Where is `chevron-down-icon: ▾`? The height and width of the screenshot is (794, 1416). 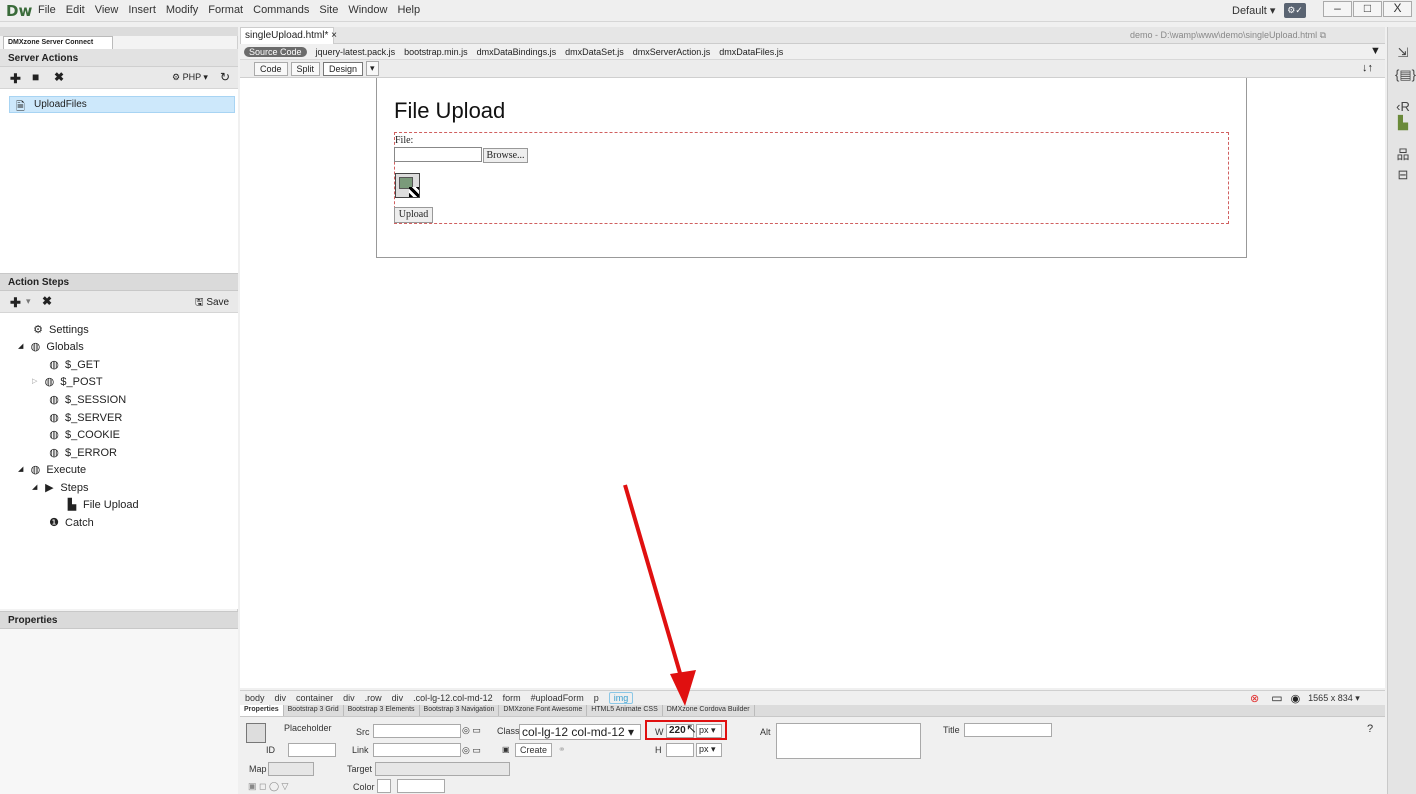
chevron-down-icon: ▾ is located at coordinates (28, 301).